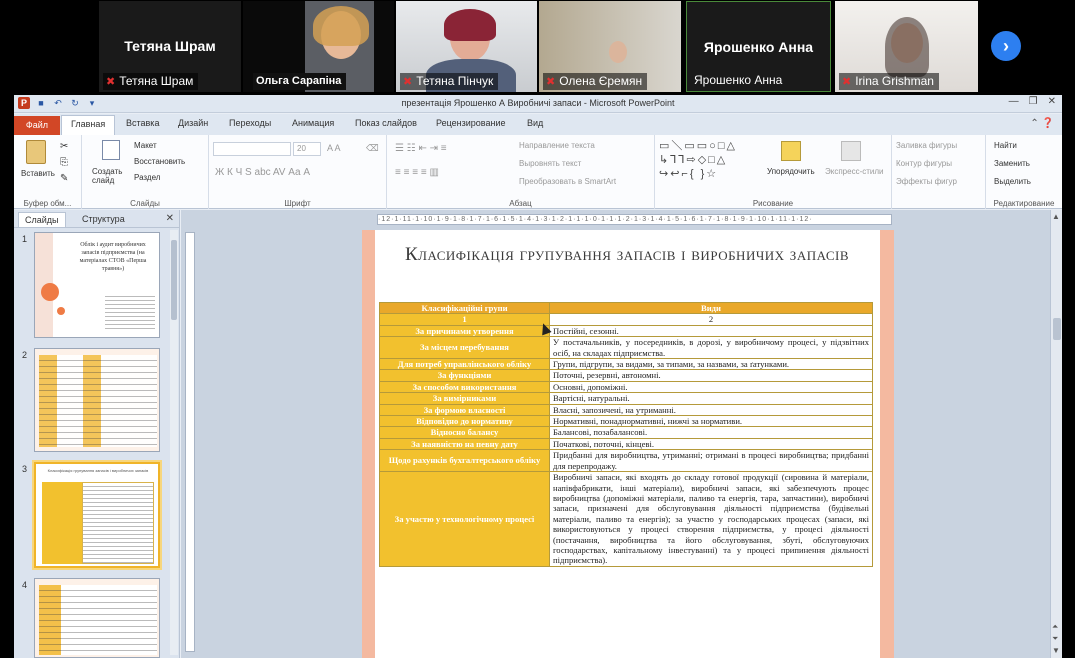 The height and width of the screenshot is (658, 1075). What do you see at coordinates (711, 375) in the screenshot?
I see `classification-kinds-cell: Поточні, резервні, автономні.` at bounding box center [711, 375].